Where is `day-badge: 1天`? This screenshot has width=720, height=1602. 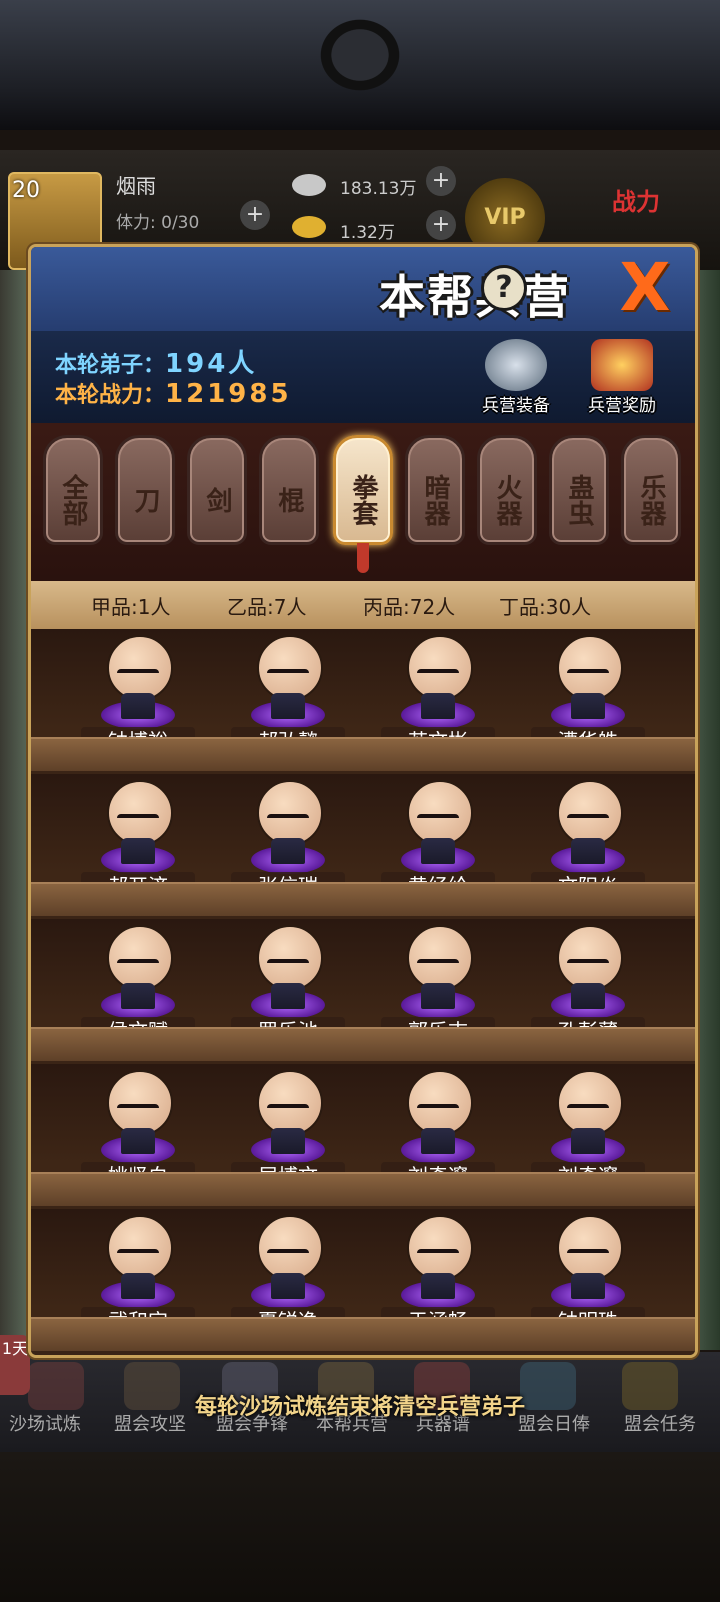 day-badge: 1天 is located at coordinates (15, 1365).